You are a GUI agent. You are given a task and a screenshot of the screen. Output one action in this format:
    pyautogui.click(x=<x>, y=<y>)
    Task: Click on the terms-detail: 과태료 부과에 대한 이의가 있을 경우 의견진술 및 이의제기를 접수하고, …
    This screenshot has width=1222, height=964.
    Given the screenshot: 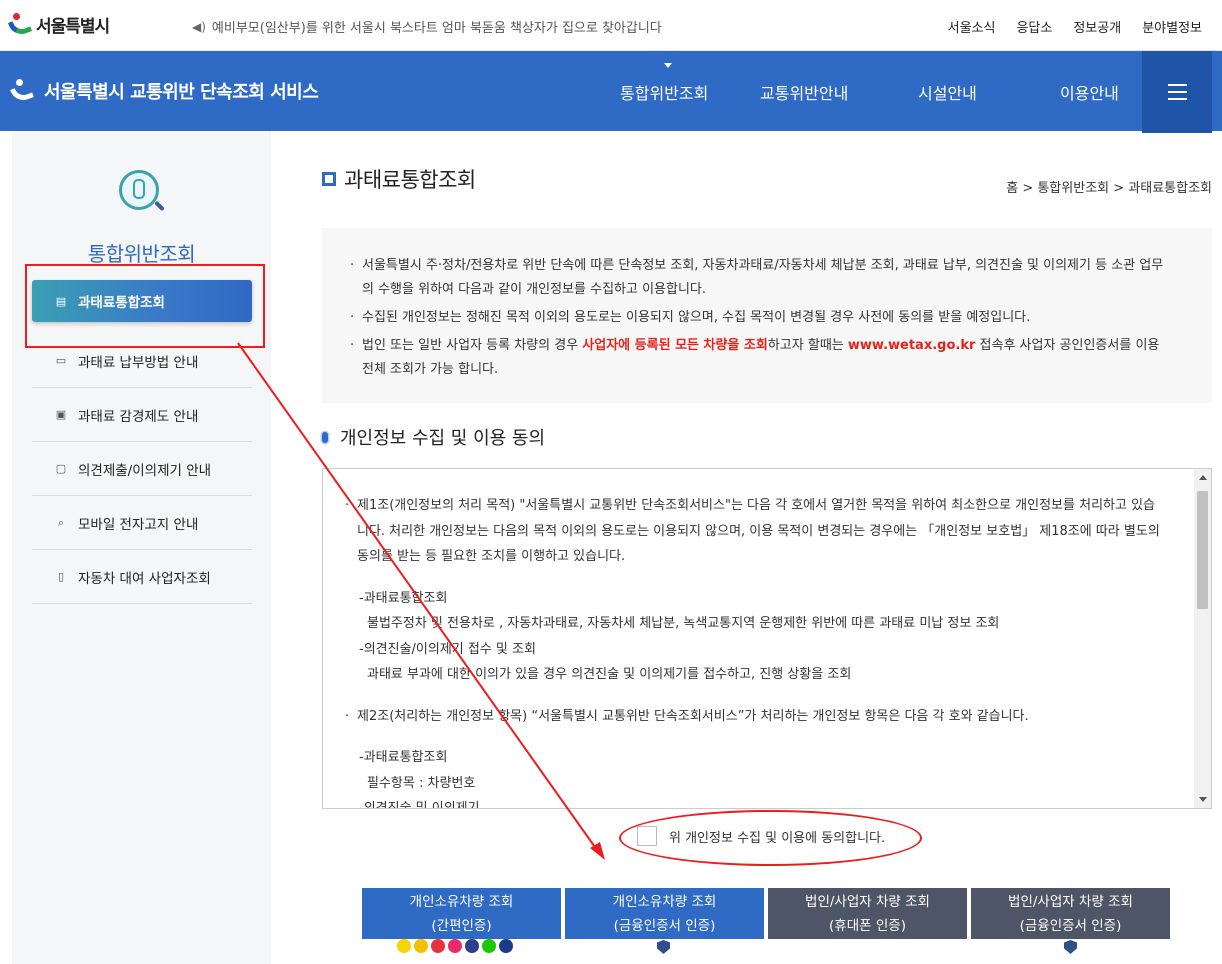 What is the action you would take?
    pyautogui.click(x=609, y=674)
    